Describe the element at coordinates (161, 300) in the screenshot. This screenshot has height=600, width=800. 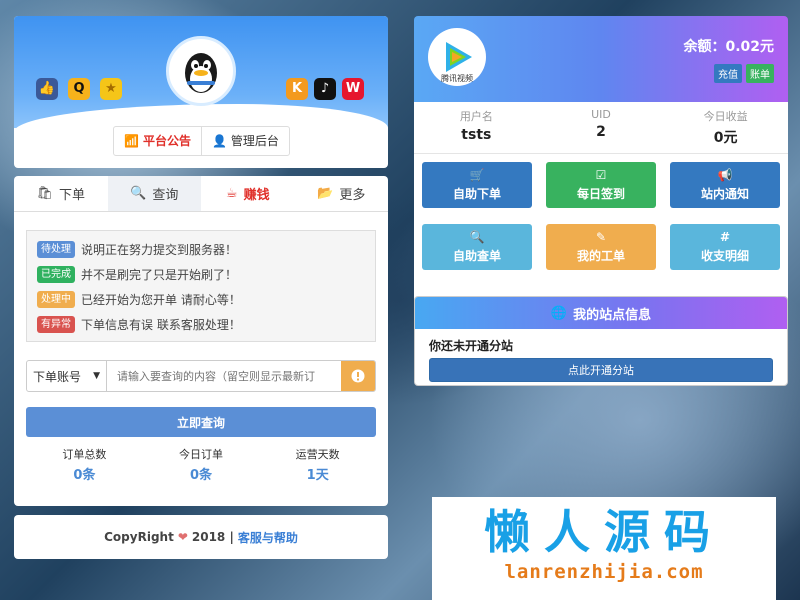
I see `status-text-processing: 已经开始为您开单 请耐心等！` at that location.